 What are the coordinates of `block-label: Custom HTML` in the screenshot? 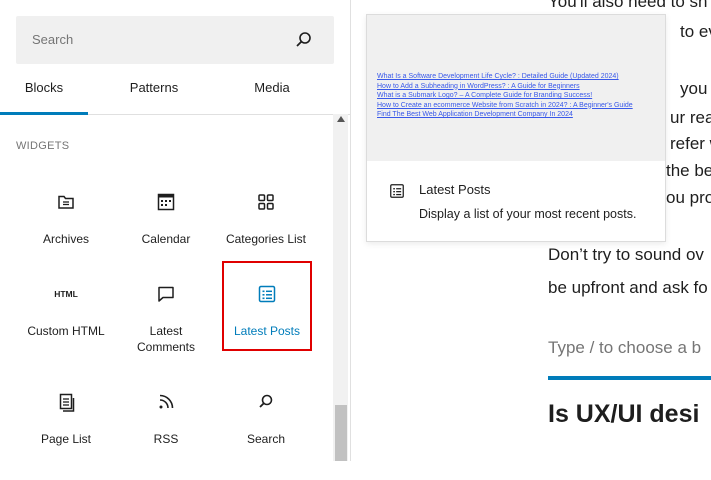 It's located at (66, 331).